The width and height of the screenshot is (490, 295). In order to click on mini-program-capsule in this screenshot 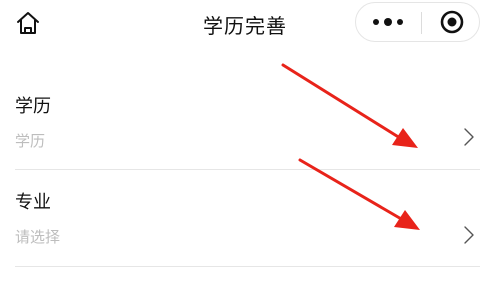, I will do `click(417, 22)`.